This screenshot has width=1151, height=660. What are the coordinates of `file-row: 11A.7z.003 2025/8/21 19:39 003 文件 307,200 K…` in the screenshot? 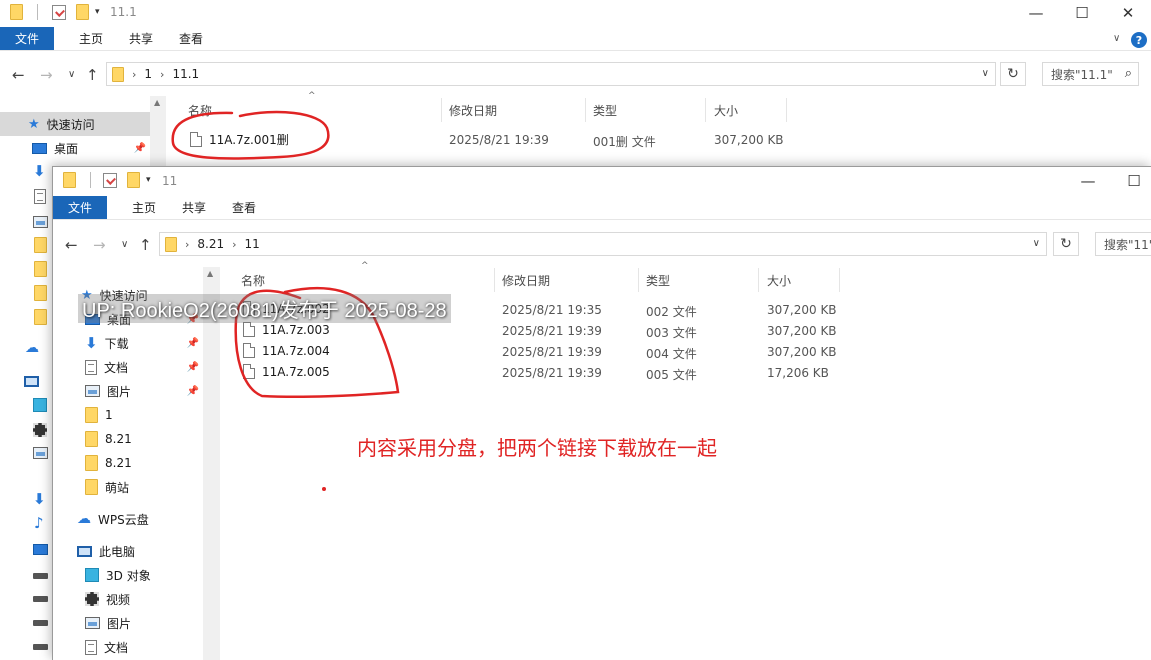 It's located at (537, 331).